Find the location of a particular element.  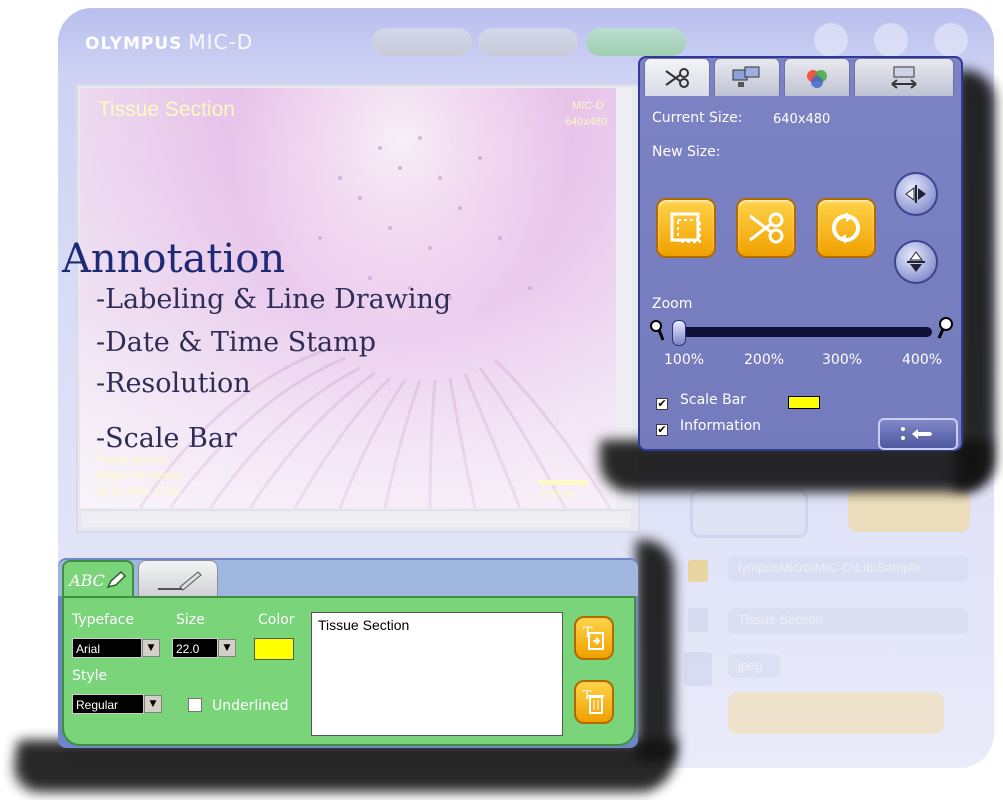

flip-vertical-button is located at coordinates (916, 262).